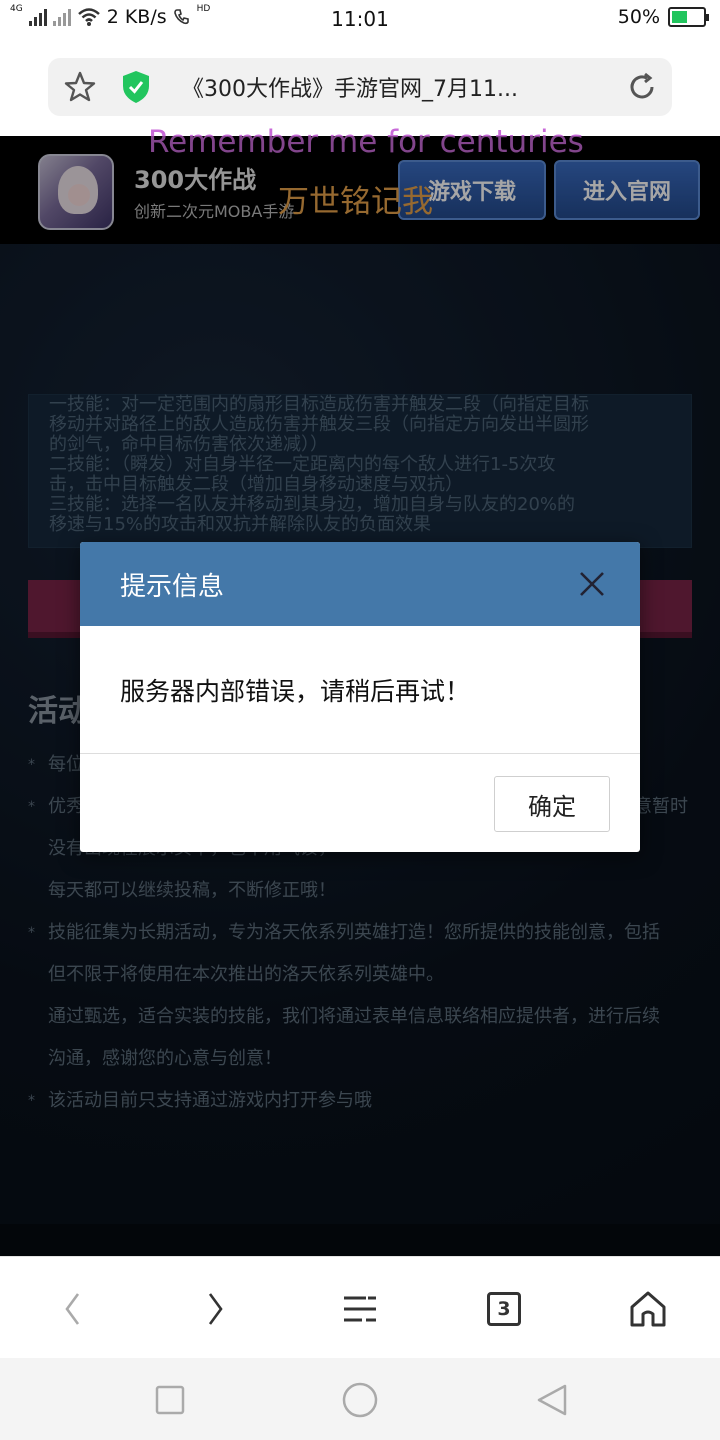 This screenshot has height=1440, width=720. What do you see at coordinates (360, 690) in the screenshot?
I see `dialog-message: 服务器内部错误，请稍后再试！` at bounding box center [360, 690].